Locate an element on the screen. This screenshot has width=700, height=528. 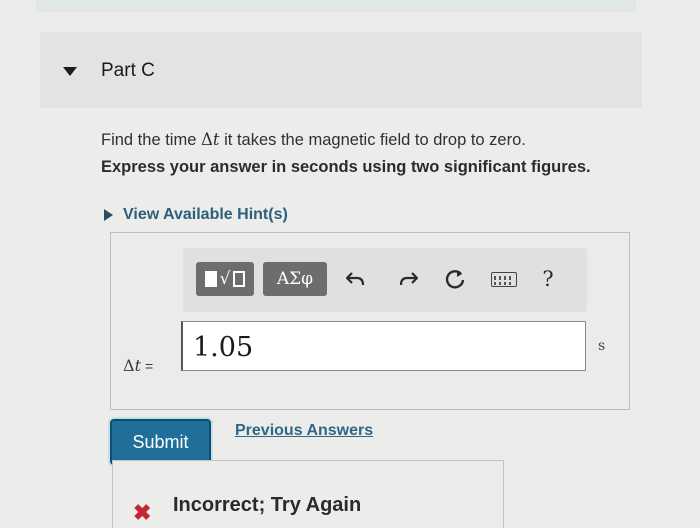
radical-icon: √ is located at coordinates (225, 278).